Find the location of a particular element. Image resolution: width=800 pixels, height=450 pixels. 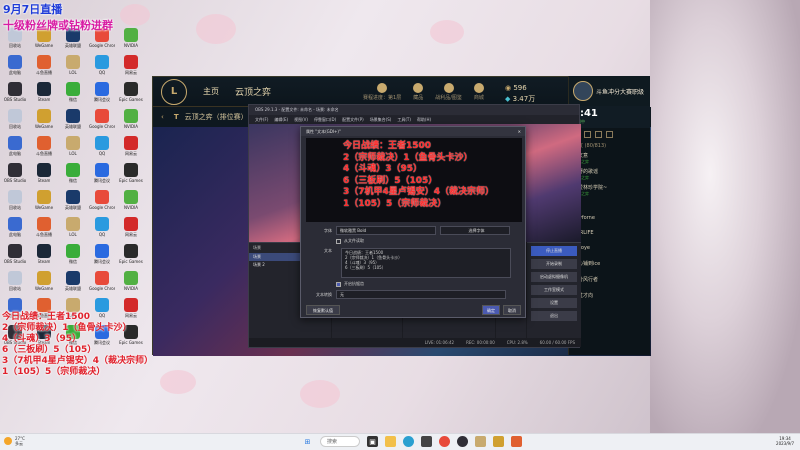

friend-list-item: 不过才向在线 is located at coordinates (609, 299).